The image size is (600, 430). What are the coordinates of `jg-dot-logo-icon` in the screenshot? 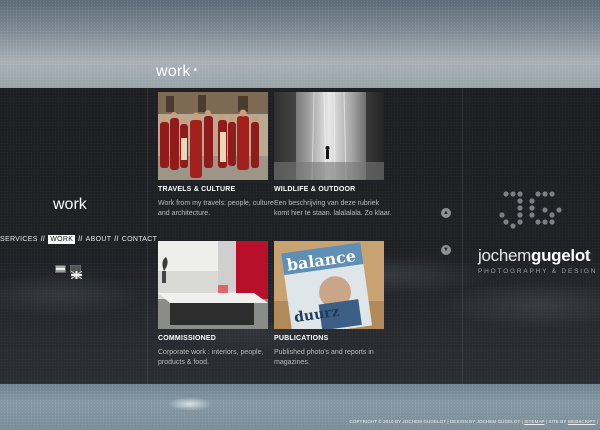 It's located at (536, 215).